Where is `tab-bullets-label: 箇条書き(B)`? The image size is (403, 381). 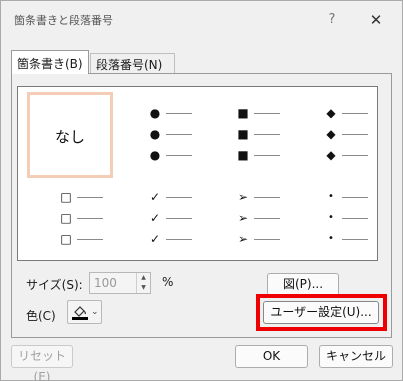
tab-bullets-label: 箇条書き(B) is located at coordinates (50, 64).